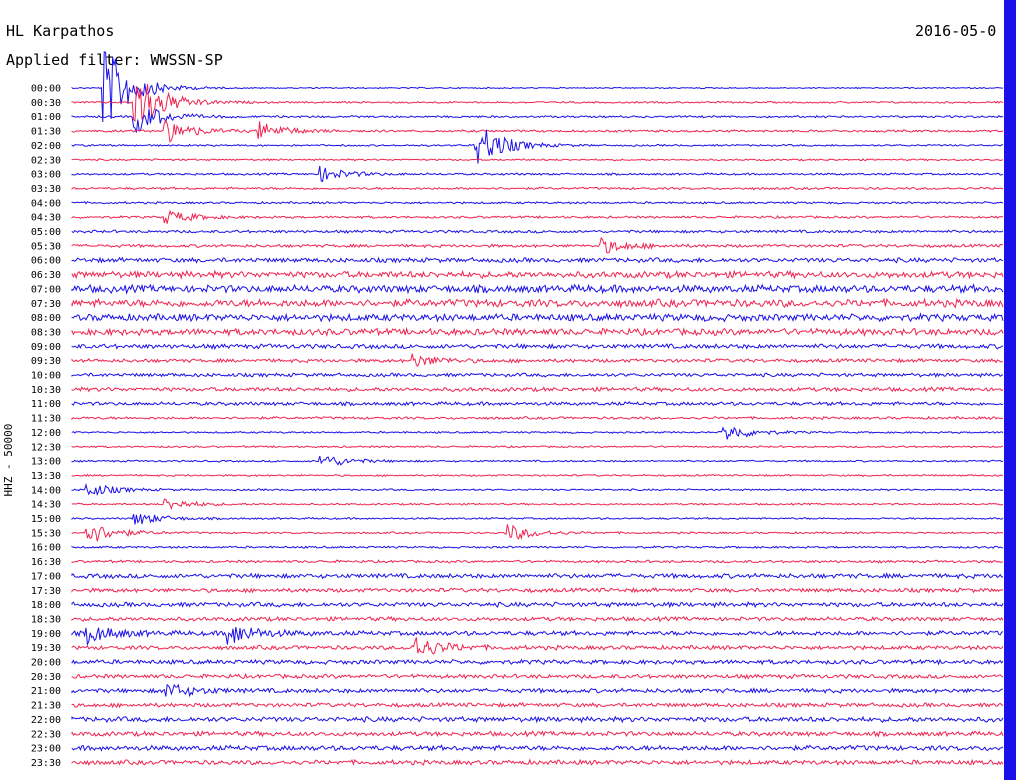  I want to click on row-label-30: 15:00, so click(46, 519).